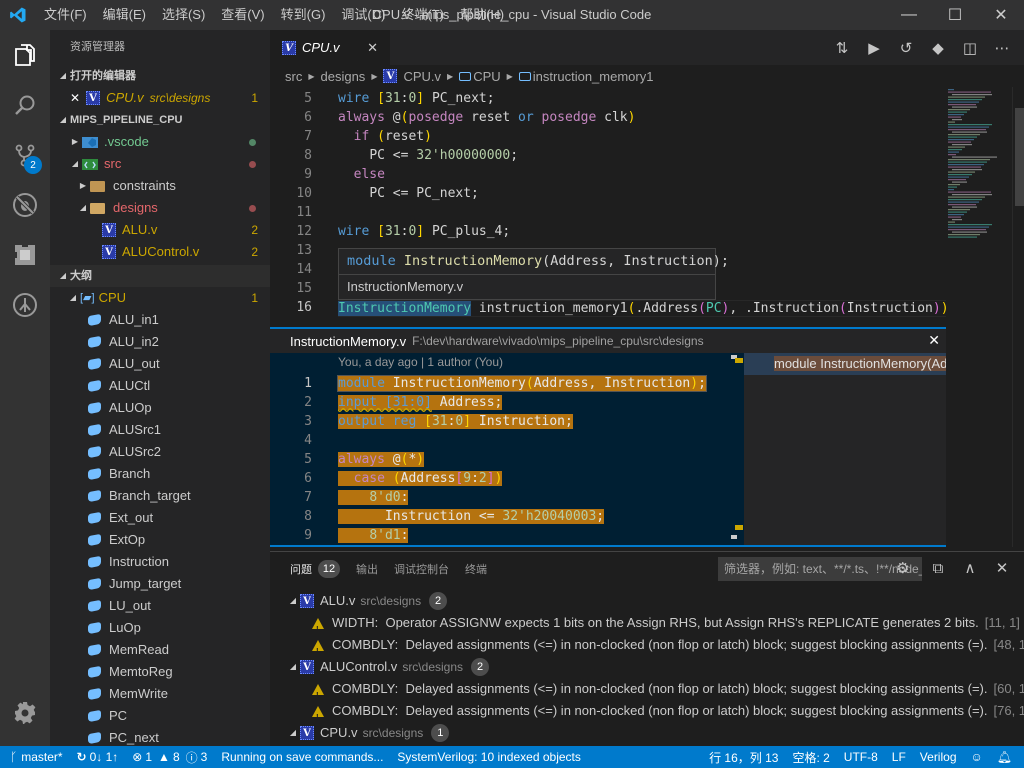 The image size is (1024, 768). I want to click on minimap, so click(979, 207).